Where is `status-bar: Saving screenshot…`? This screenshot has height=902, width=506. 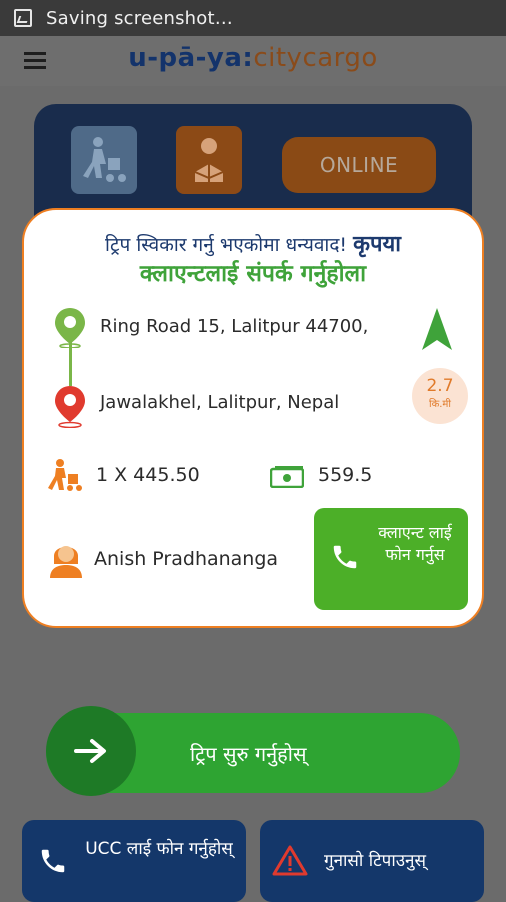 status-bar: Saving screenshot… is located at coordinates (253, 18).